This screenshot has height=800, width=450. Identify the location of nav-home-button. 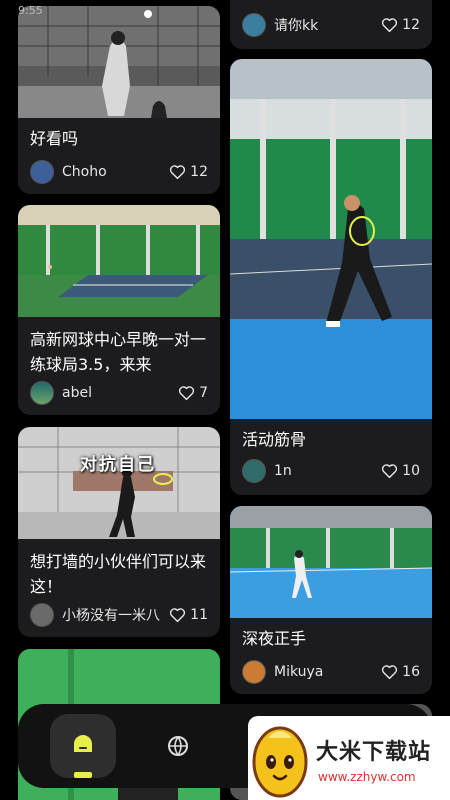
(83, 746).